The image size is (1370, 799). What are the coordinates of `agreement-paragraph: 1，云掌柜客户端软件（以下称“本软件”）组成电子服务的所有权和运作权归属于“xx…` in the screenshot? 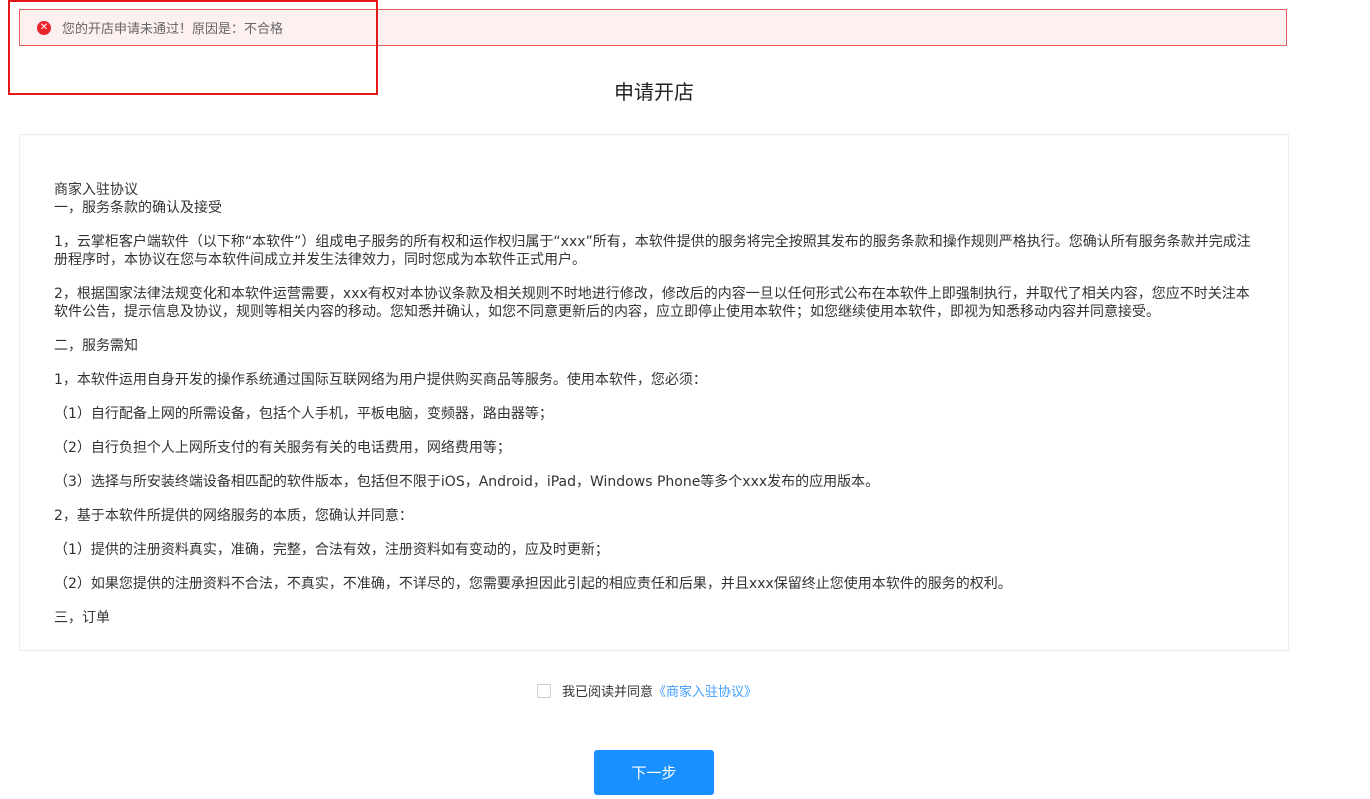 It's located at (652, 251).